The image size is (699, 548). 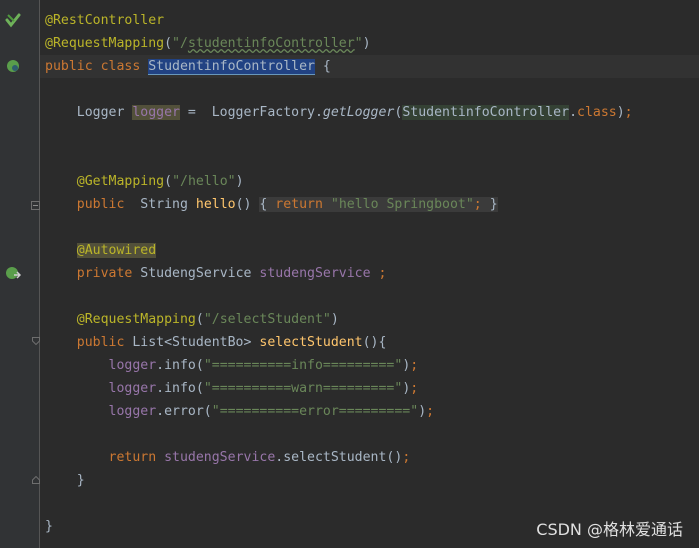 I want to click on watermark: CSDN @格林爱通话, so click(x=609, y=529).